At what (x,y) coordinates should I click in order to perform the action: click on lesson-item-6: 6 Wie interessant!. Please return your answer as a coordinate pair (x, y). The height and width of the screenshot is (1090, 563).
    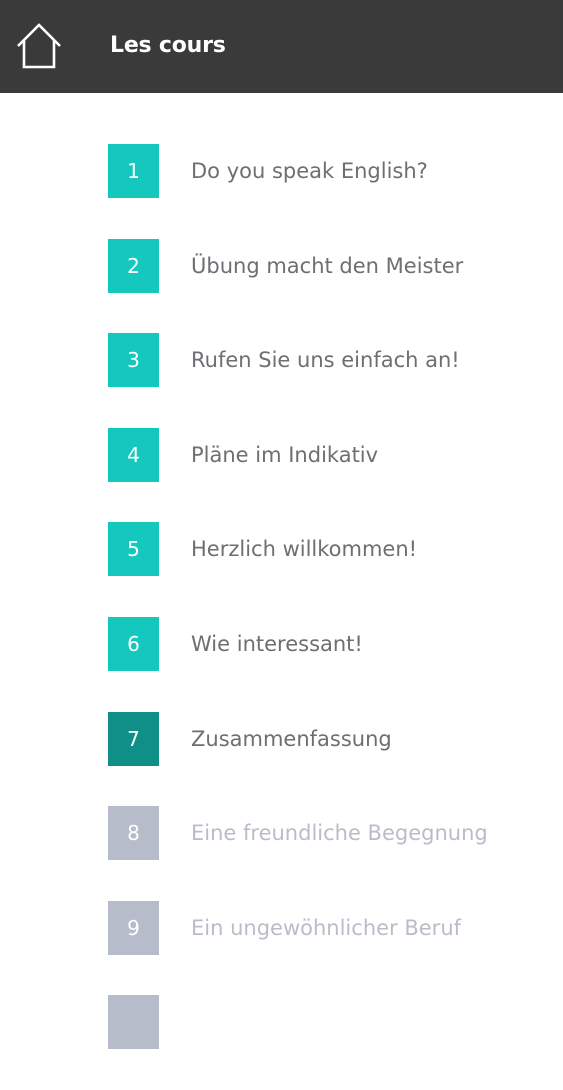
    Looking at the image, I should click on (281, 664).